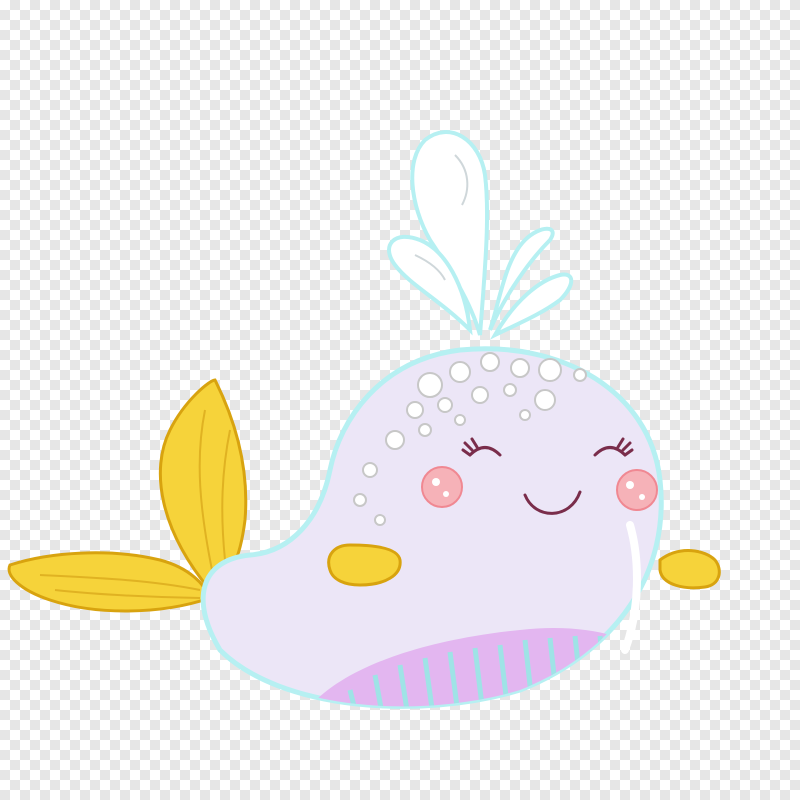 The height and width of the screenshot is (800, 800). Describe the element at coordinates (689, 569) in the screenshot. I see `right-fin` at that location.